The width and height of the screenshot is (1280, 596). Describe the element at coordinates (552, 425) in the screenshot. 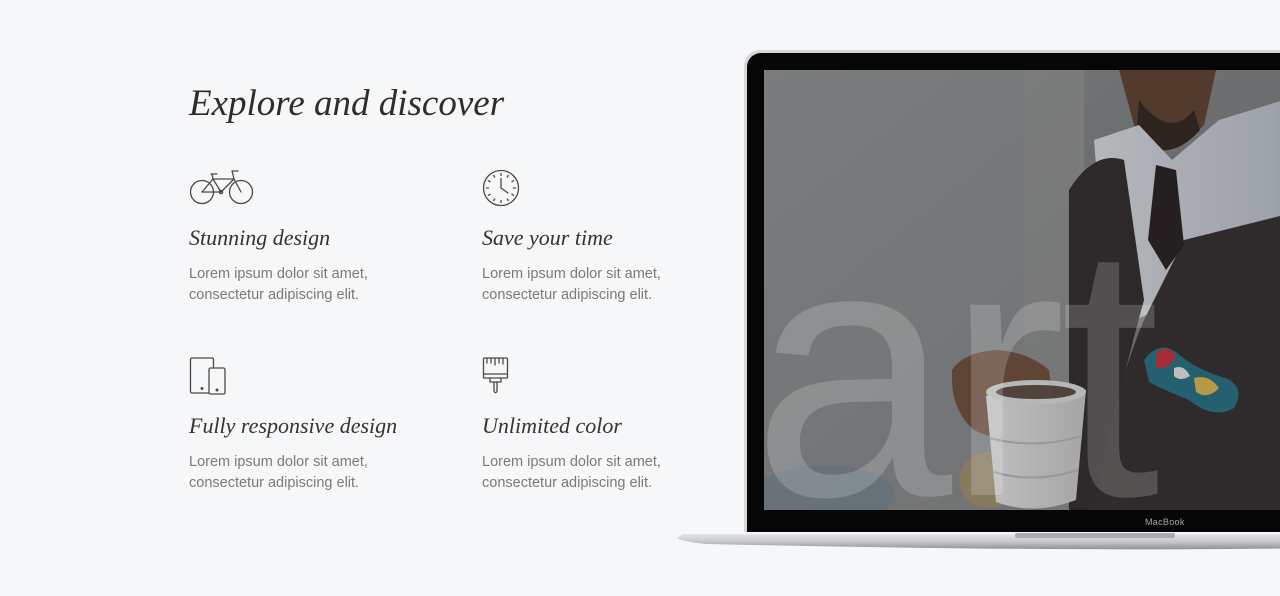

I see `feature-title: Unlimited color` at that location.